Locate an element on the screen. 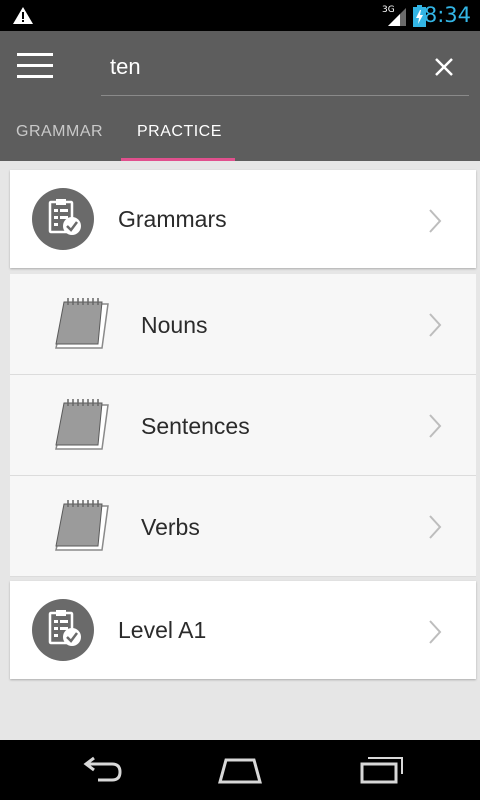 The height and width of the screenshot is (800, 480). tab-practice: PRACTICE is located at coordinates (179, 132).